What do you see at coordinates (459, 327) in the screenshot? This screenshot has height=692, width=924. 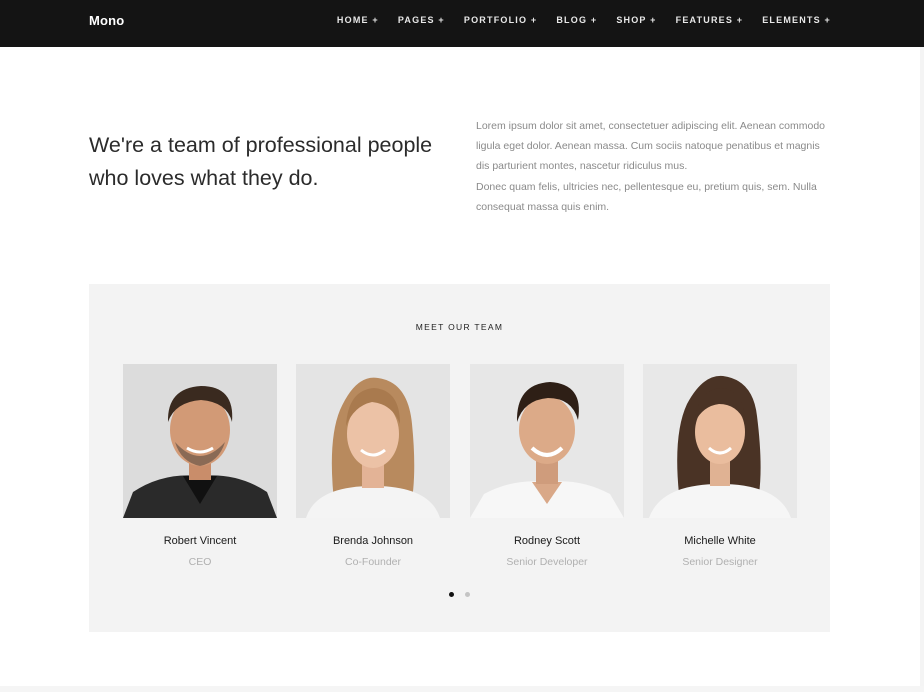 I see `team-section-title: MEET OUR TEAM` at bounding box center [459, 327].